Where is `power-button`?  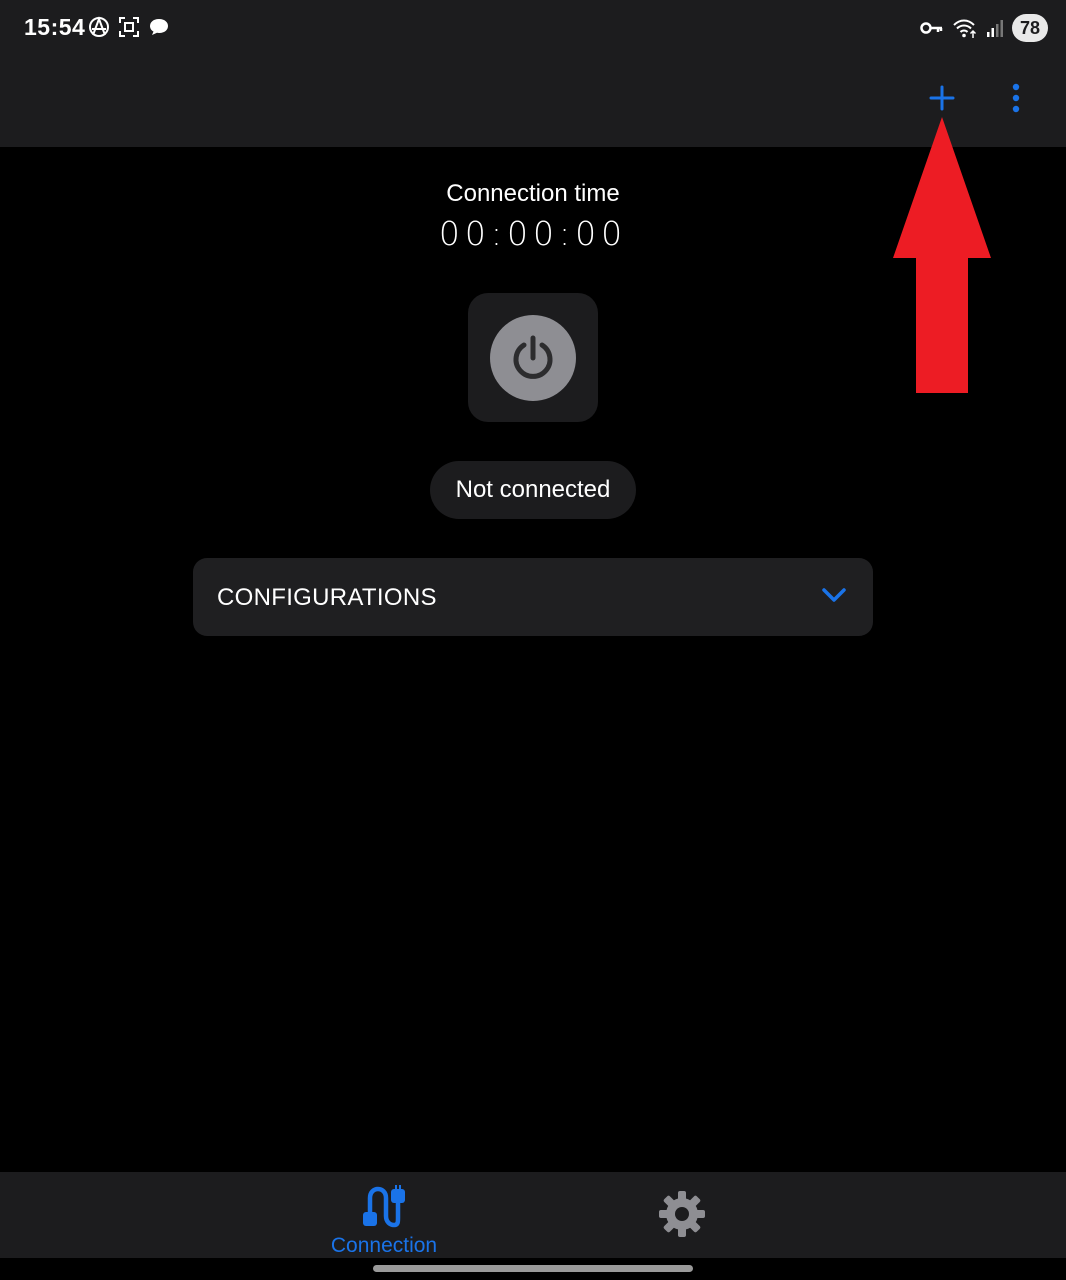 power-button is located at coordinates (533, 357).